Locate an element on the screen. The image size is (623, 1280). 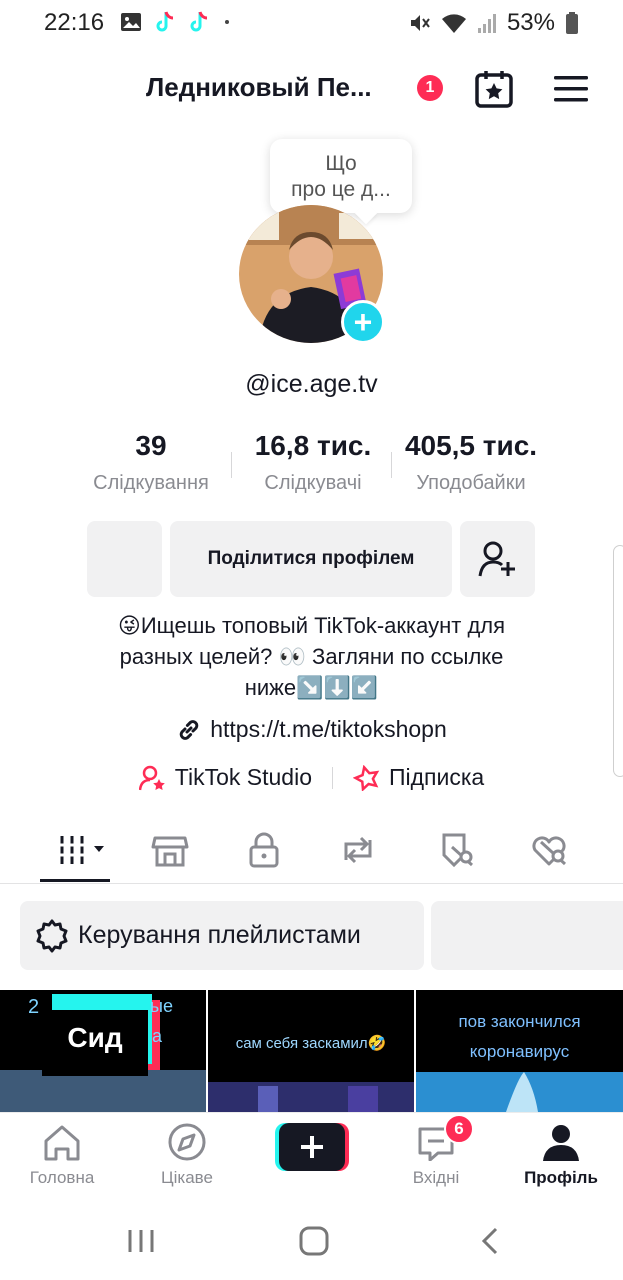
playlist-button-secondary is located at coordinates (527, 935).